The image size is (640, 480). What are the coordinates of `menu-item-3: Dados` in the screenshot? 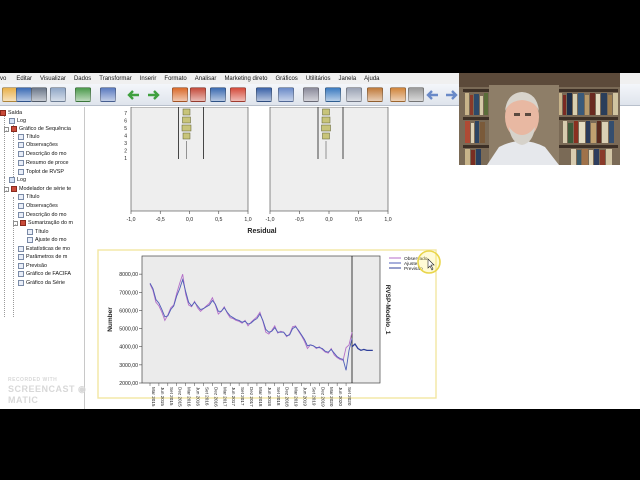 It's located at (82, 79).